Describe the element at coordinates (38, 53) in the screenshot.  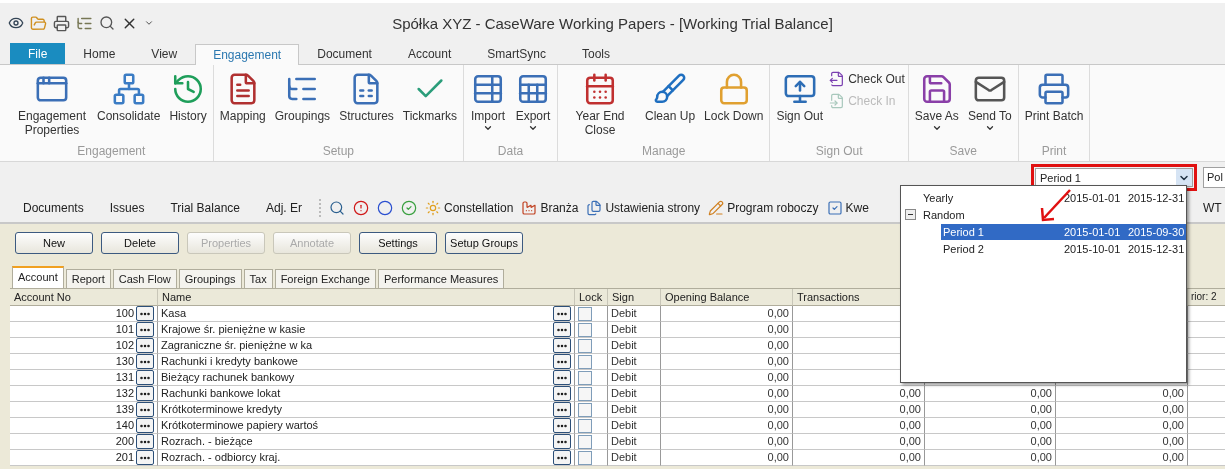
I see `ribbon-tab: File` at that location.